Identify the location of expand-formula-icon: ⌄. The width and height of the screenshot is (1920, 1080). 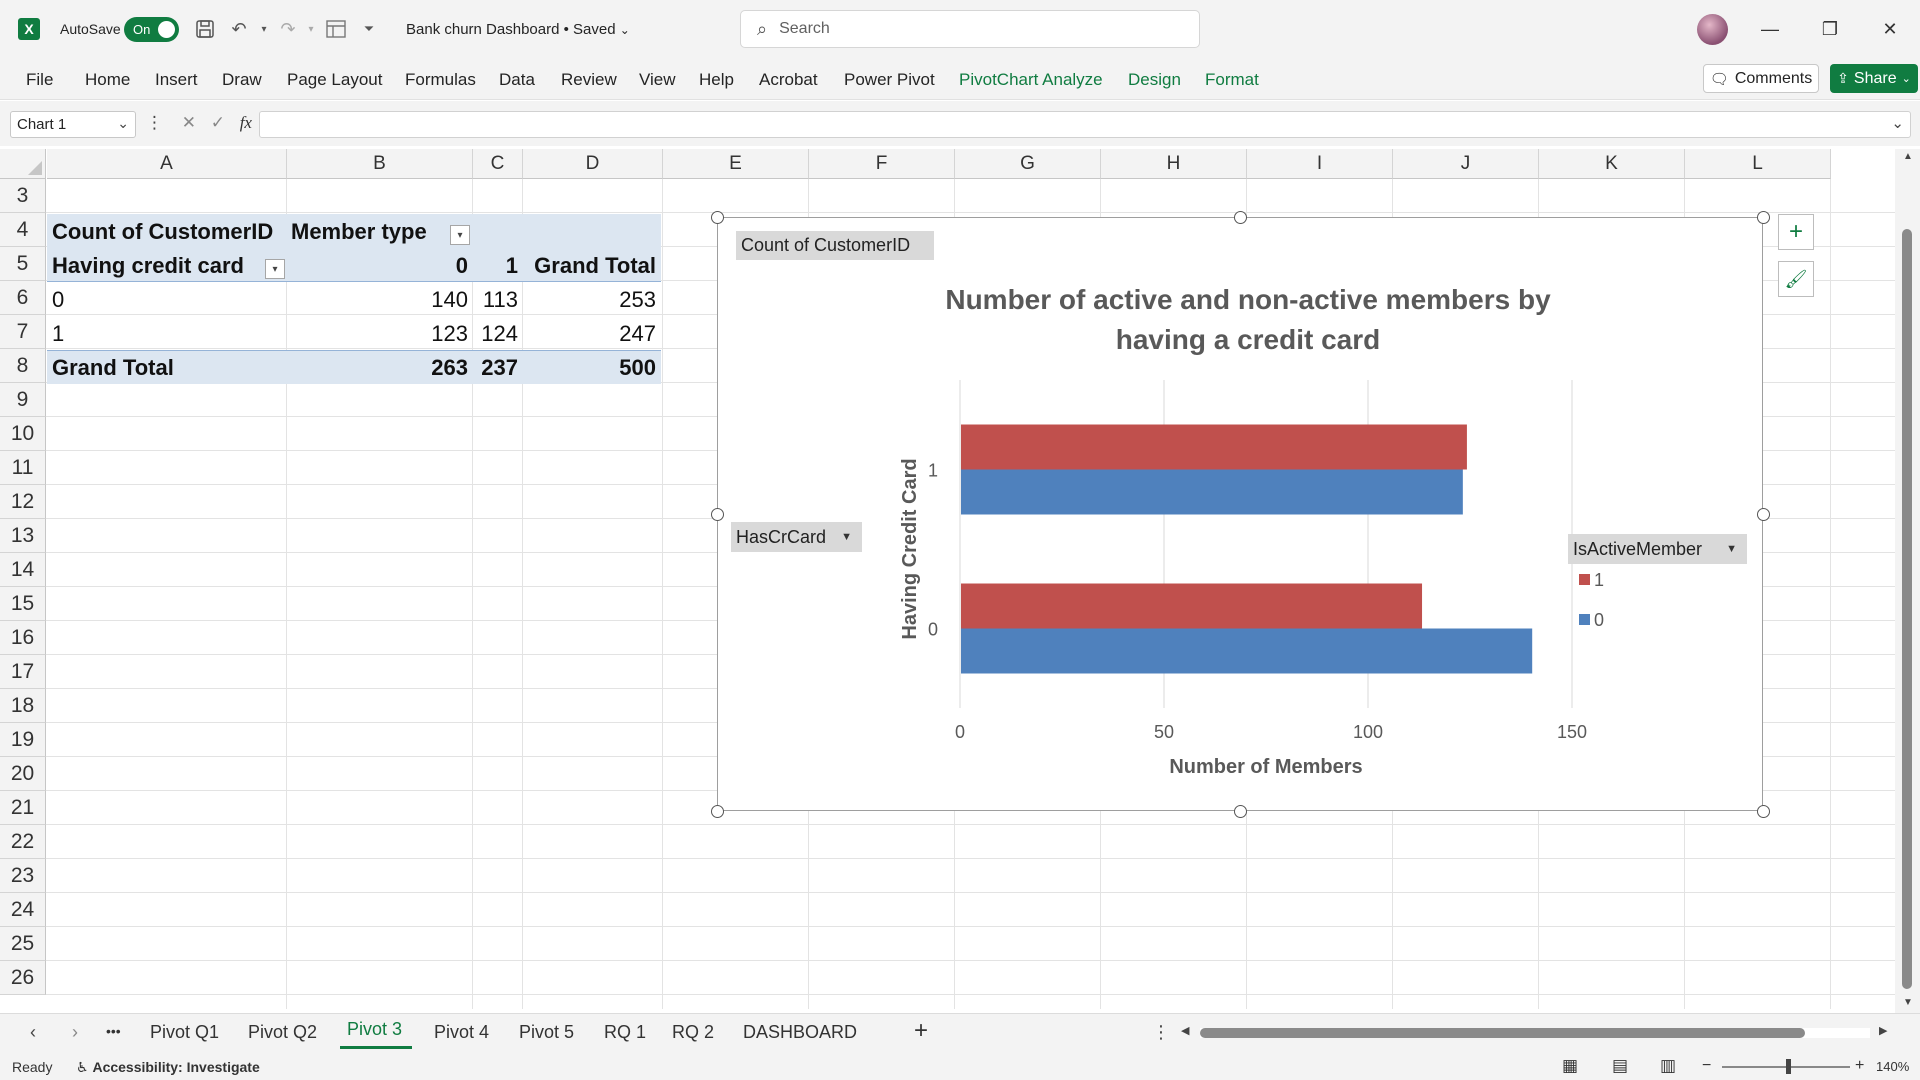
(1897, 123).